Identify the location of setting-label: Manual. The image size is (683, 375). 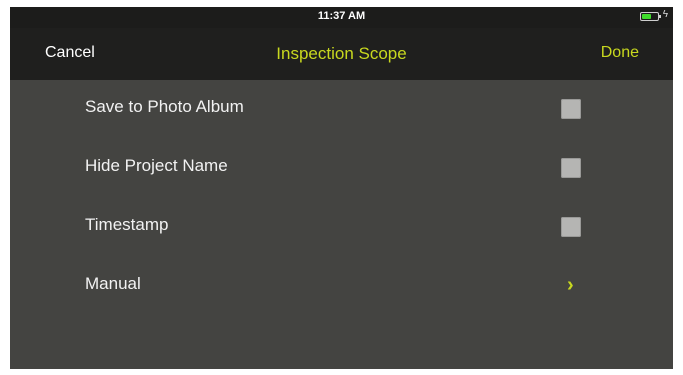
(113, 283).